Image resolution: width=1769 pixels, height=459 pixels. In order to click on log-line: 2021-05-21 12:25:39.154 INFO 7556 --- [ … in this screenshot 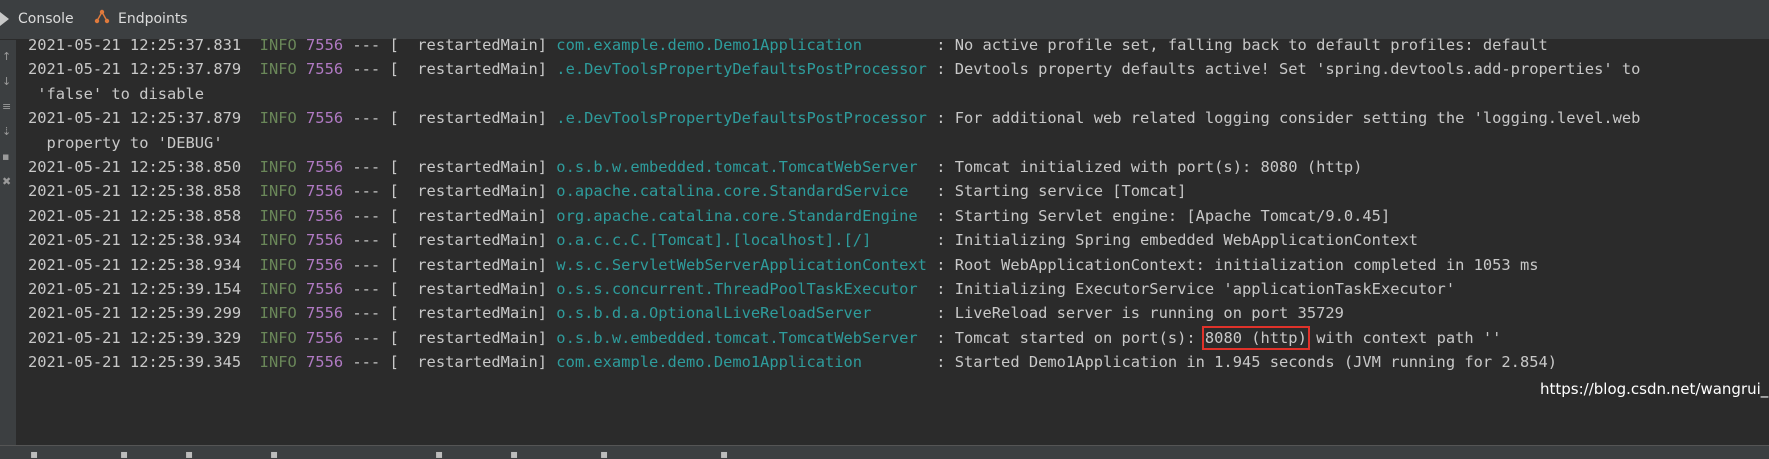, I will do `click(741, 289)`.